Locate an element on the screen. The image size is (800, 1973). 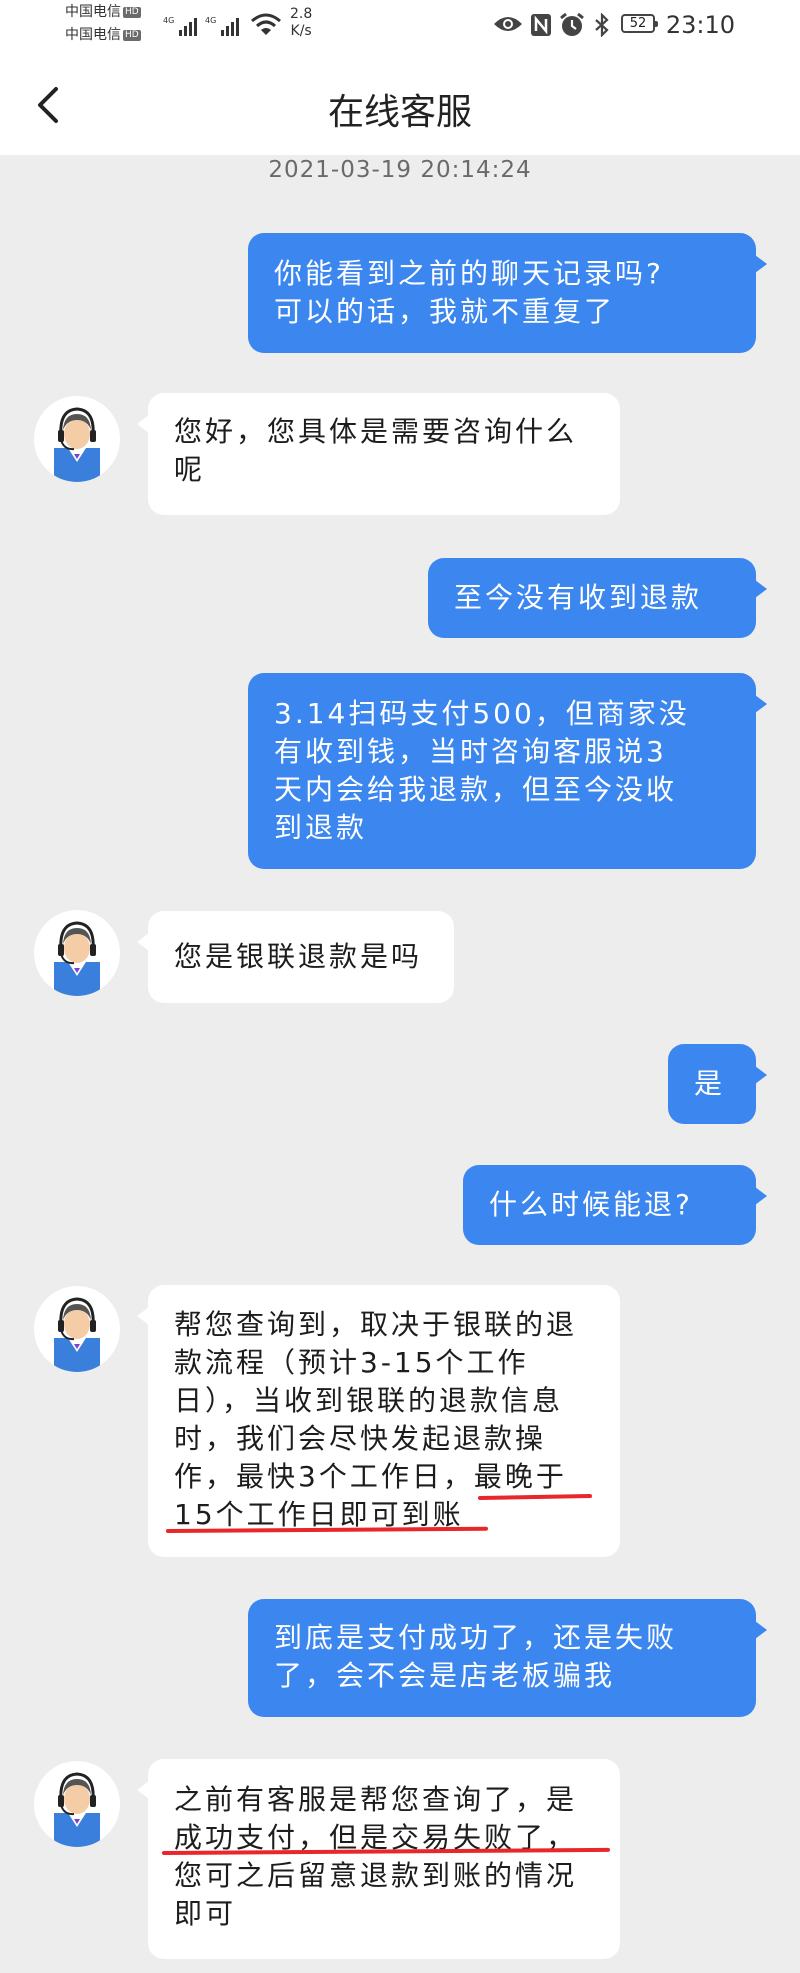
header-bar: 在线客服 is located at coordinates (400, 105).